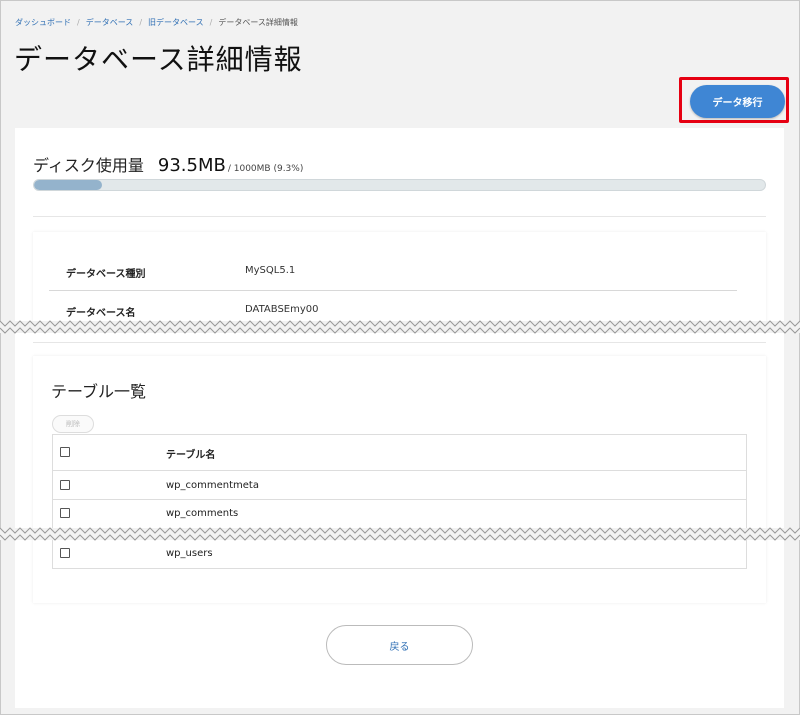 The width and height of the screenshot is (800, 715). I want to click on table-name: wp_users, so click(189, 553).